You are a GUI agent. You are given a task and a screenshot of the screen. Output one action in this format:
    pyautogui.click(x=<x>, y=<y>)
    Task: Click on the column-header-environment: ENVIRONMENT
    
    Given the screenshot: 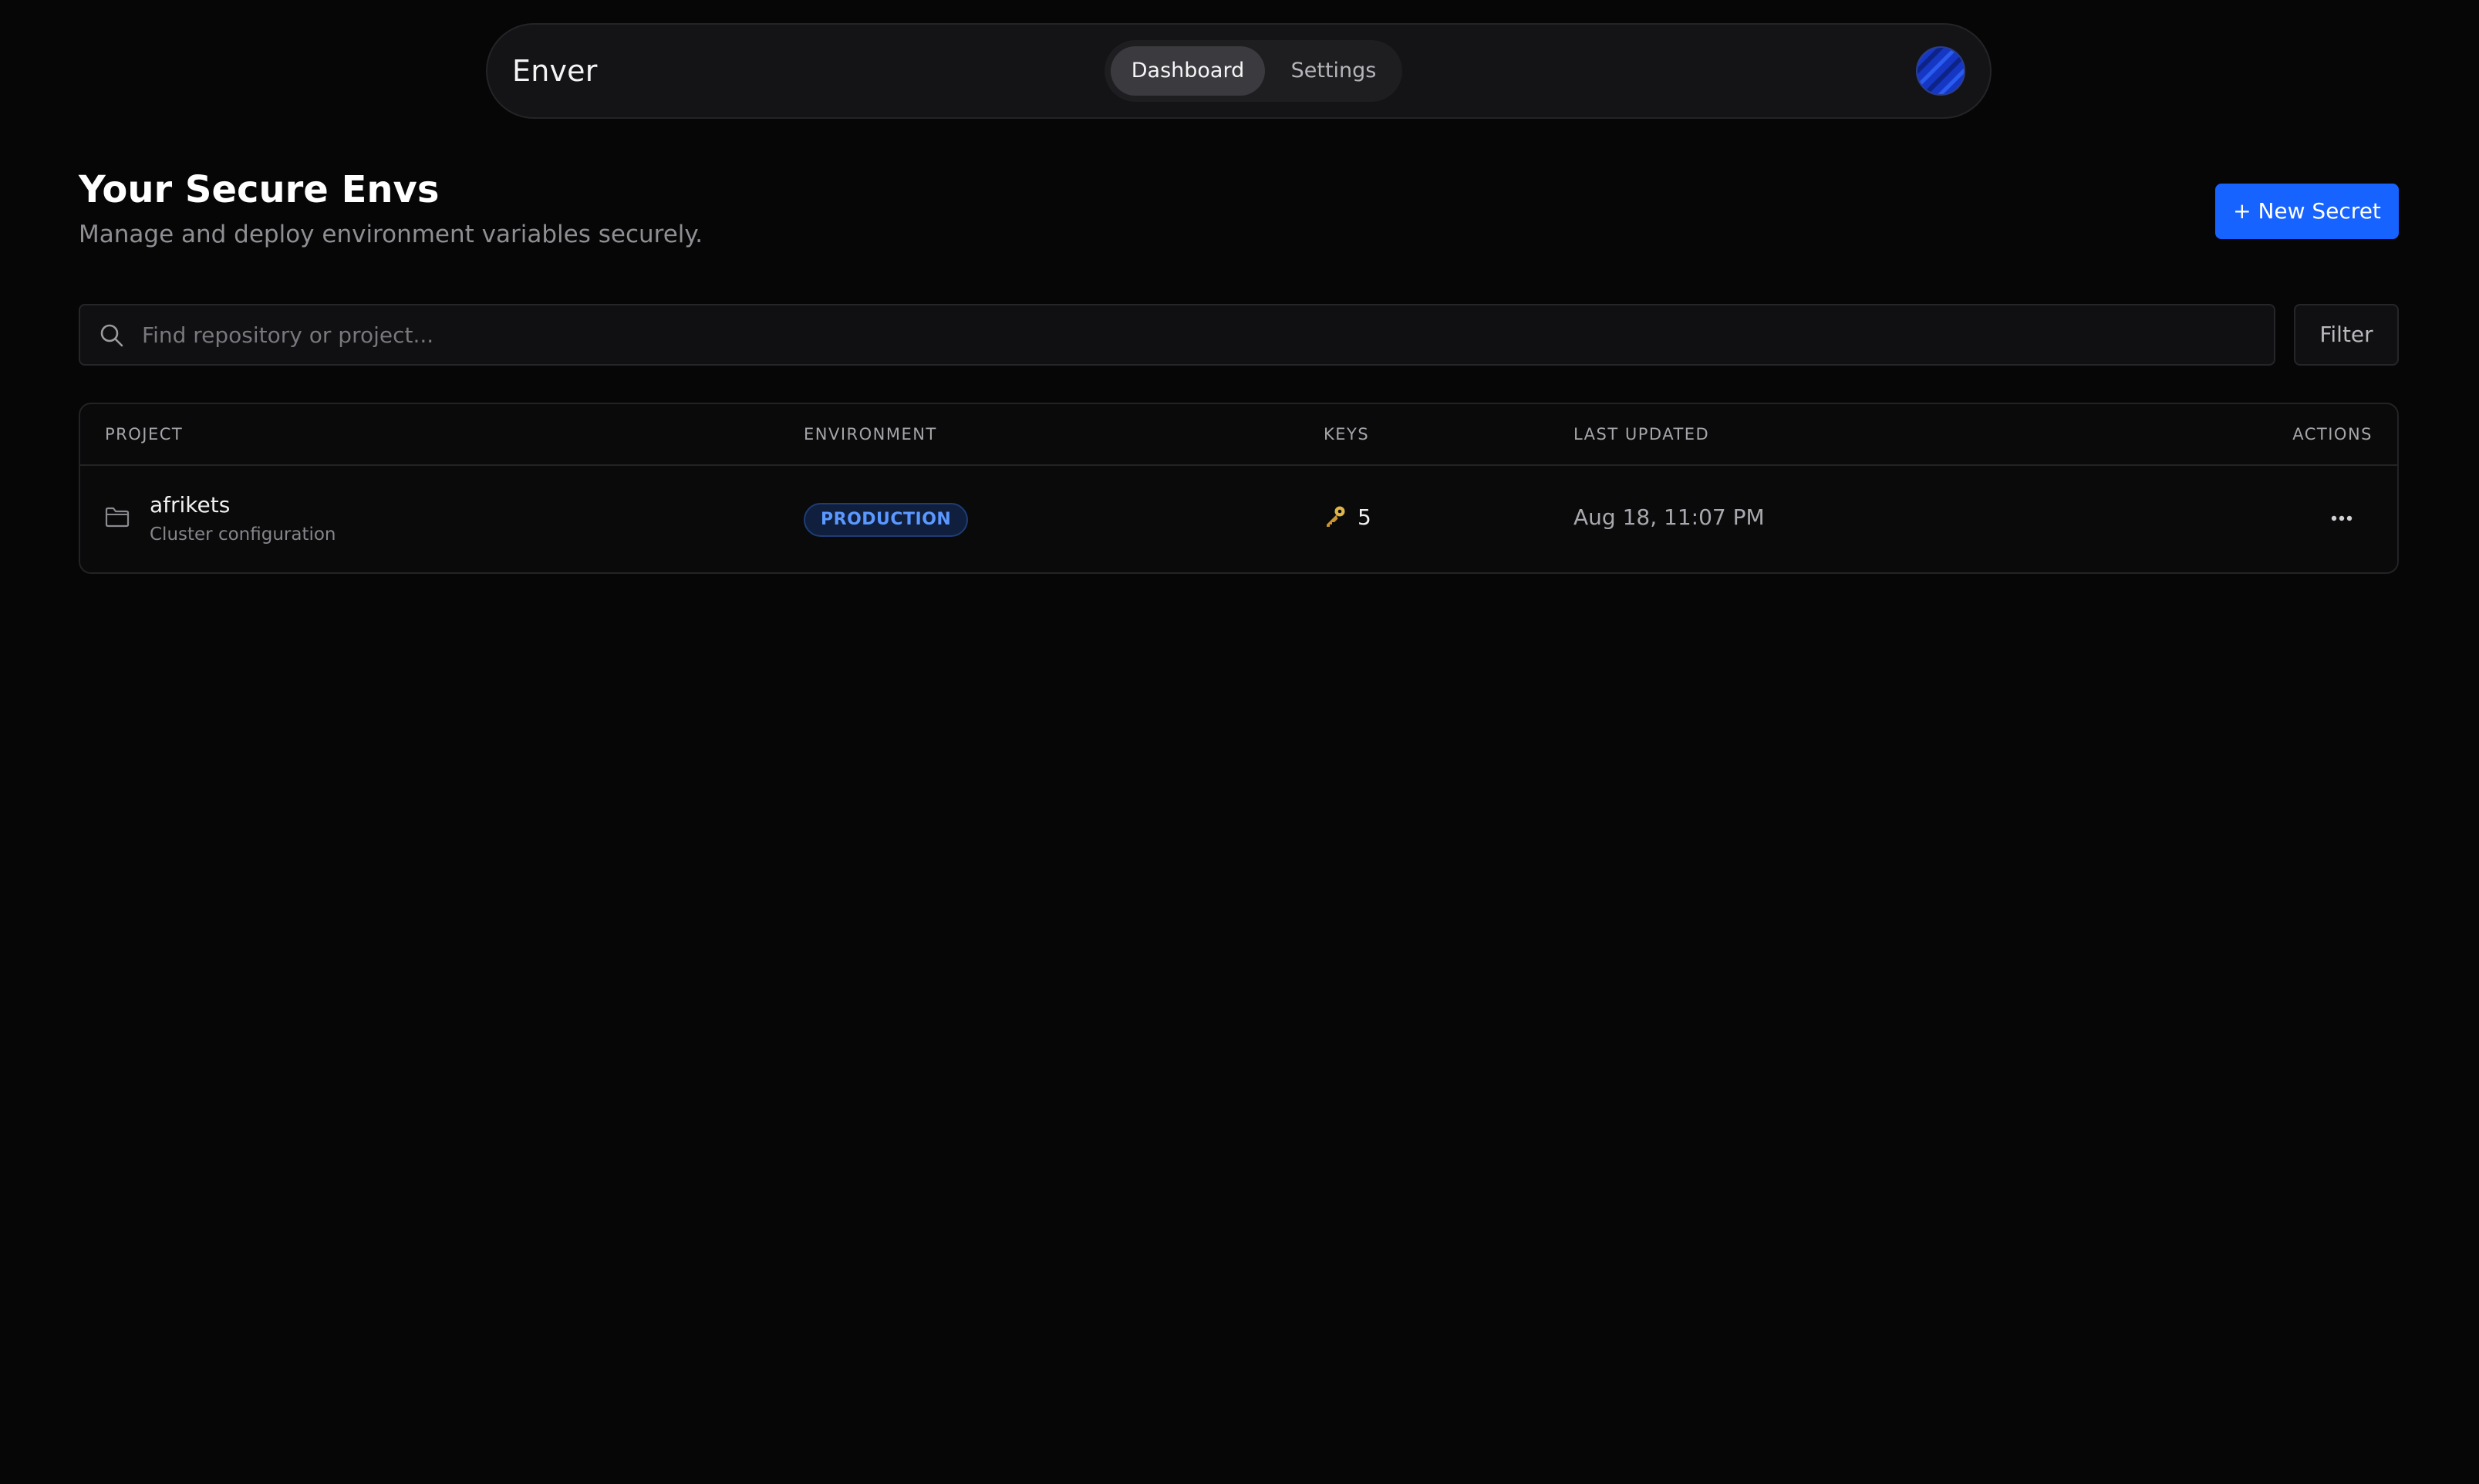 What is the action you would take?
    pyautogui.click(x=871, y=434)
    